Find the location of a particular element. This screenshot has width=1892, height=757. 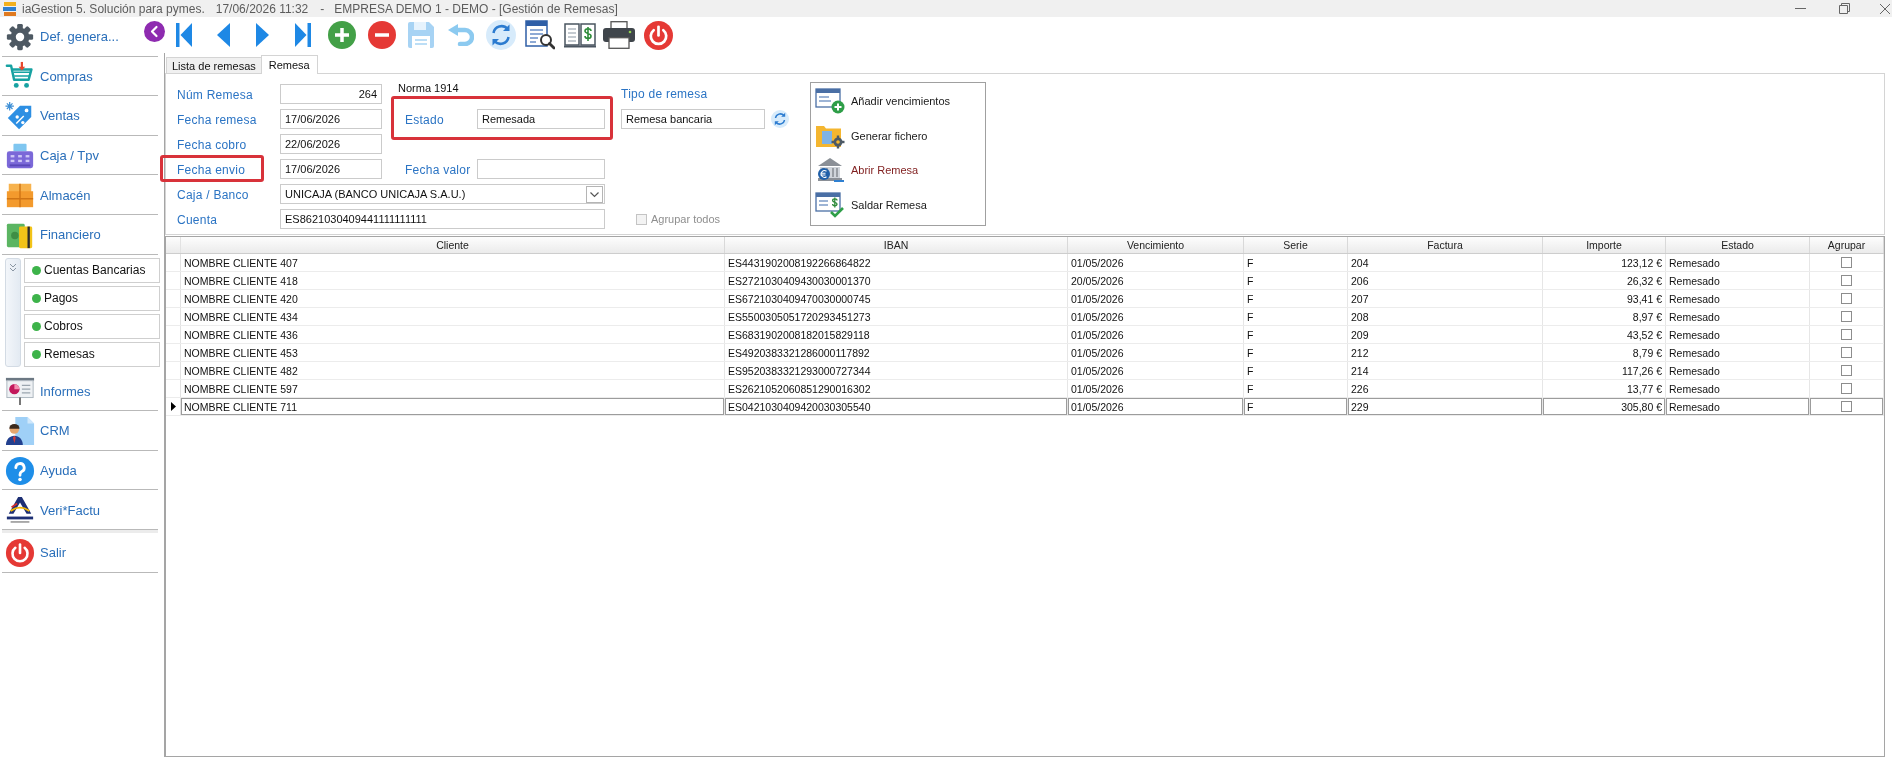

close-icon is located at coordinates (1885, 8).